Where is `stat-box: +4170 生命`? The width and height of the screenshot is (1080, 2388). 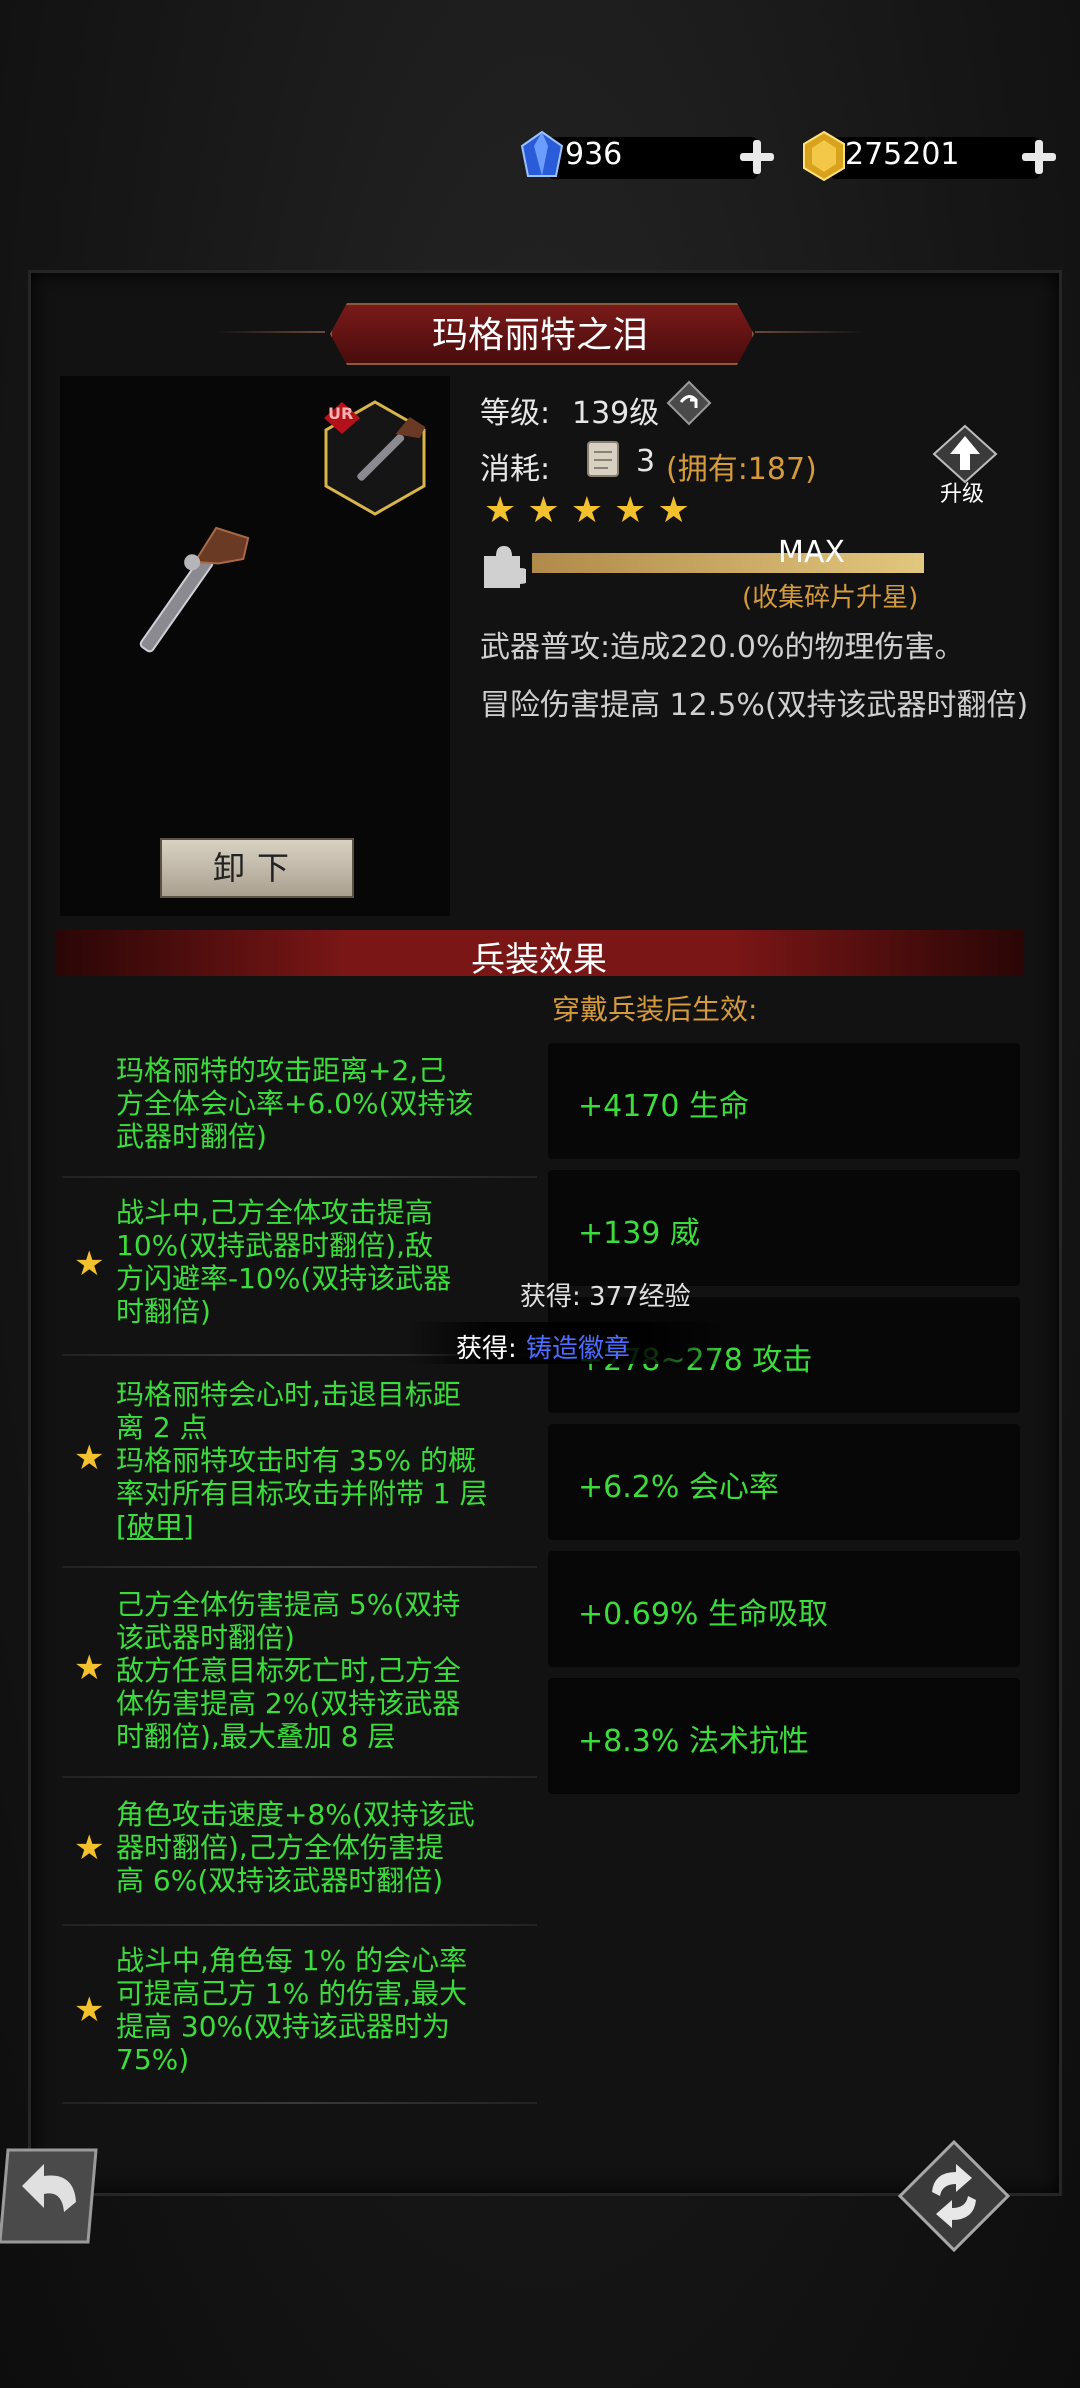 stat-box: +4170 生命 is located at coordinates (784, 1101).